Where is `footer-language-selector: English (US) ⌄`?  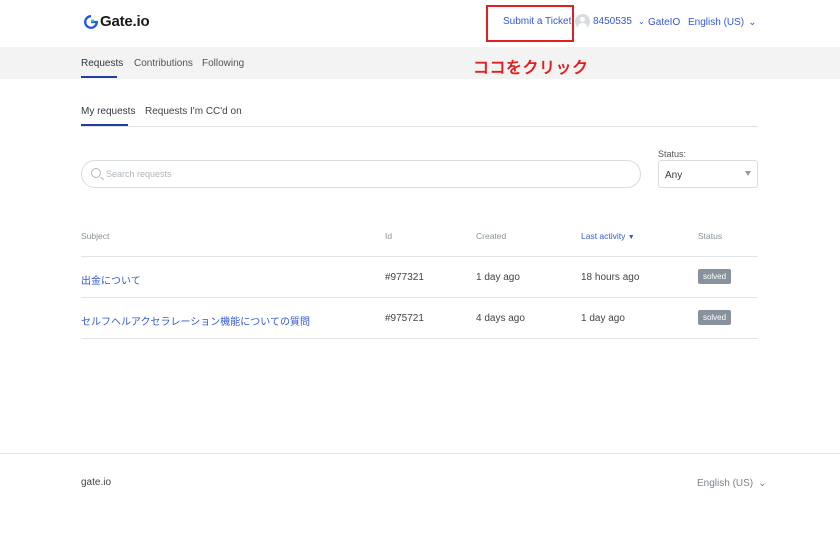
footer-language-selector: English (US) ⌄ is located at coordinates (732, 483).